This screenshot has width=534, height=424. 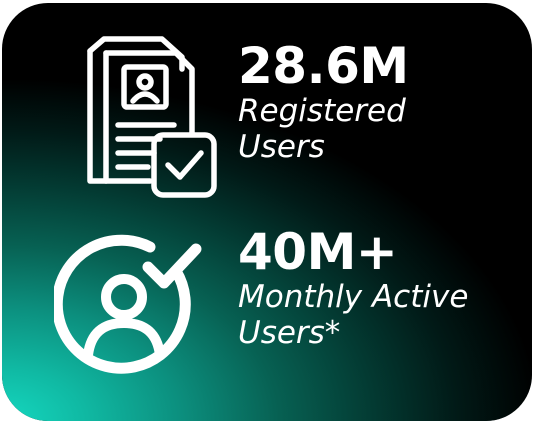 I want to click on registered-users-value: 28.6M, so click(x=323, y=66).